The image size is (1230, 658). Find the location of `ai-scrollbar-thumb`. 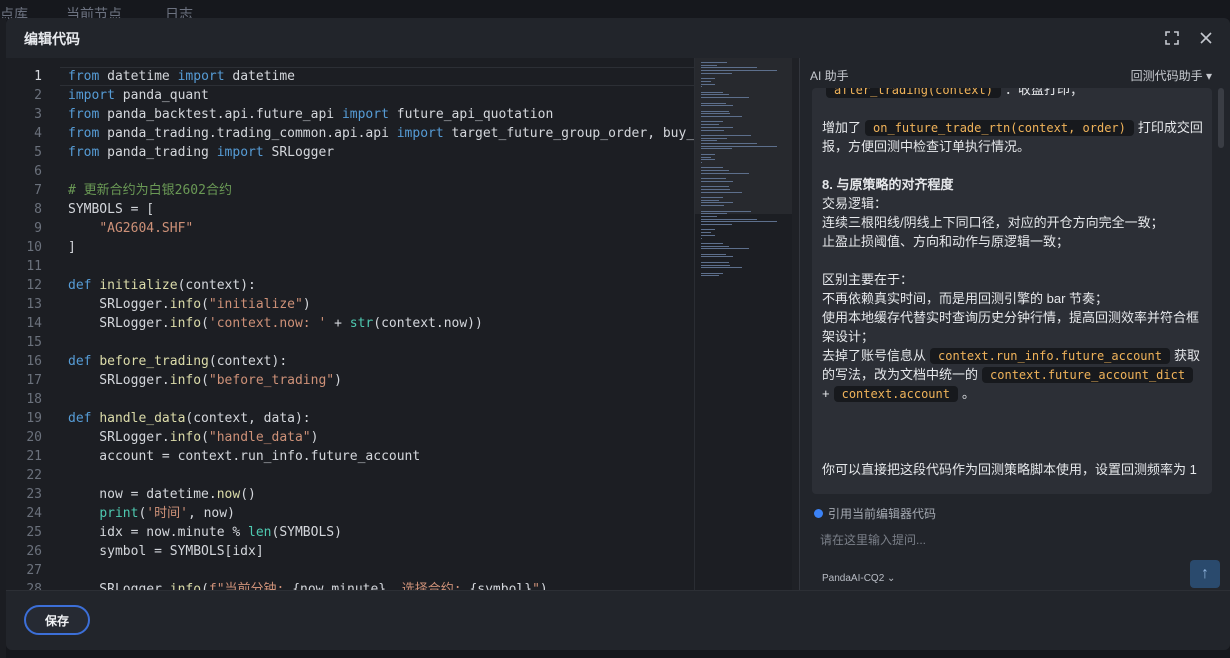

ai-scrollbar-thumb is located at coordinates (1221, 118).